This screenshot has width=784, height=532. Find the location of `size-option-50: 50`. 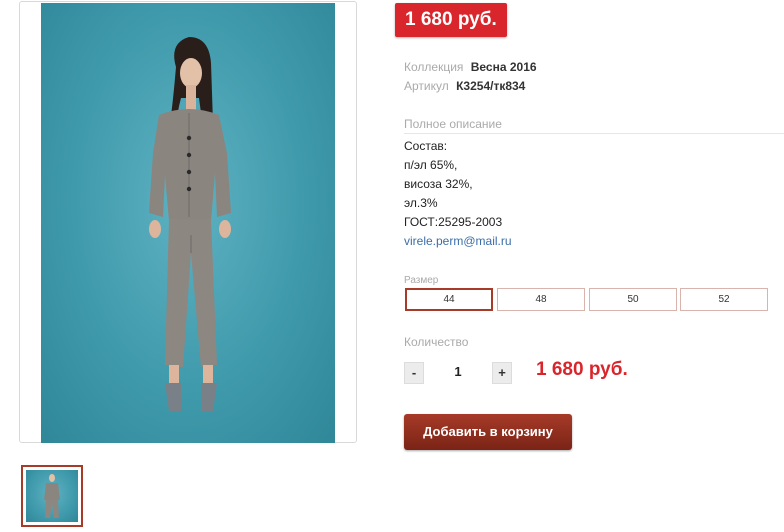

size-option-50: 50 is located at coordinates (633, 299).